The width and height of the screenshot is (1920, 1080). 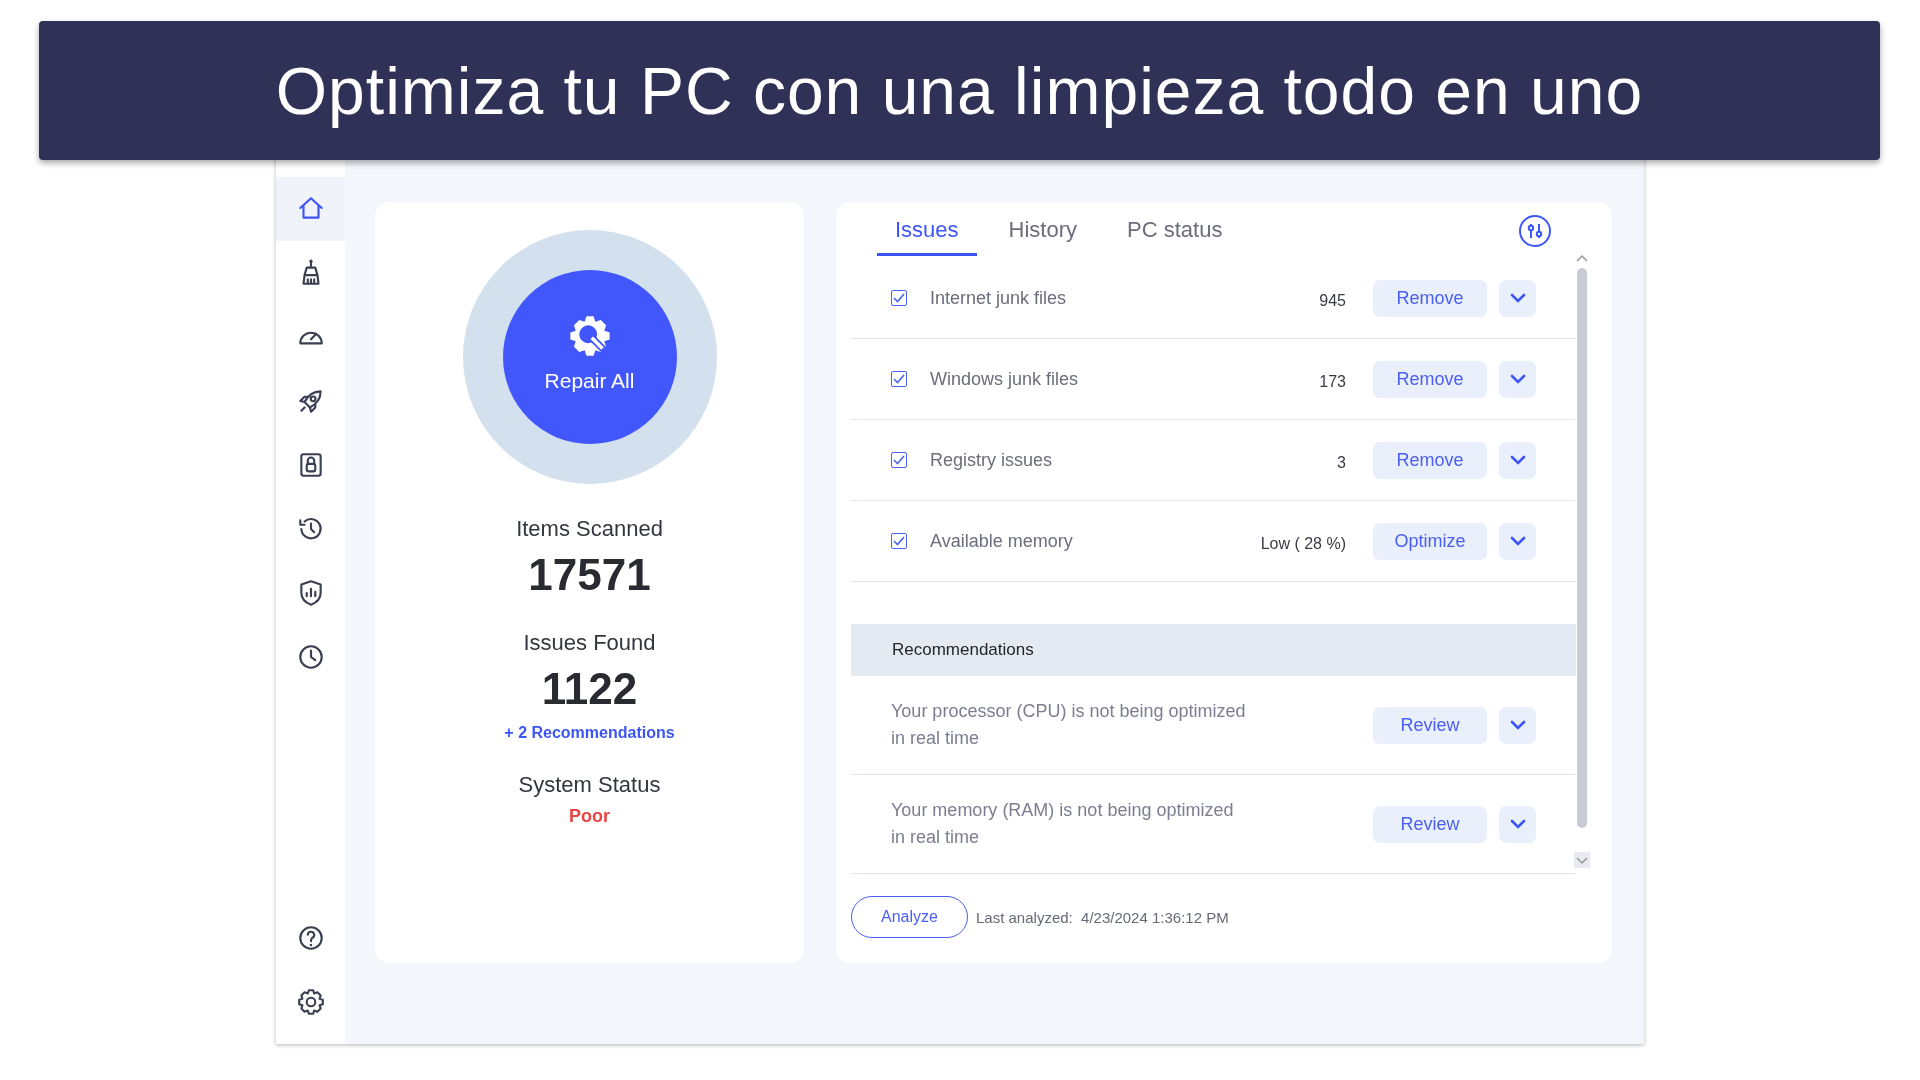 What do you see at coordinates (1535, 231) in the screenshot?
I see `filter-icon` at bounding box center [1535, 231].